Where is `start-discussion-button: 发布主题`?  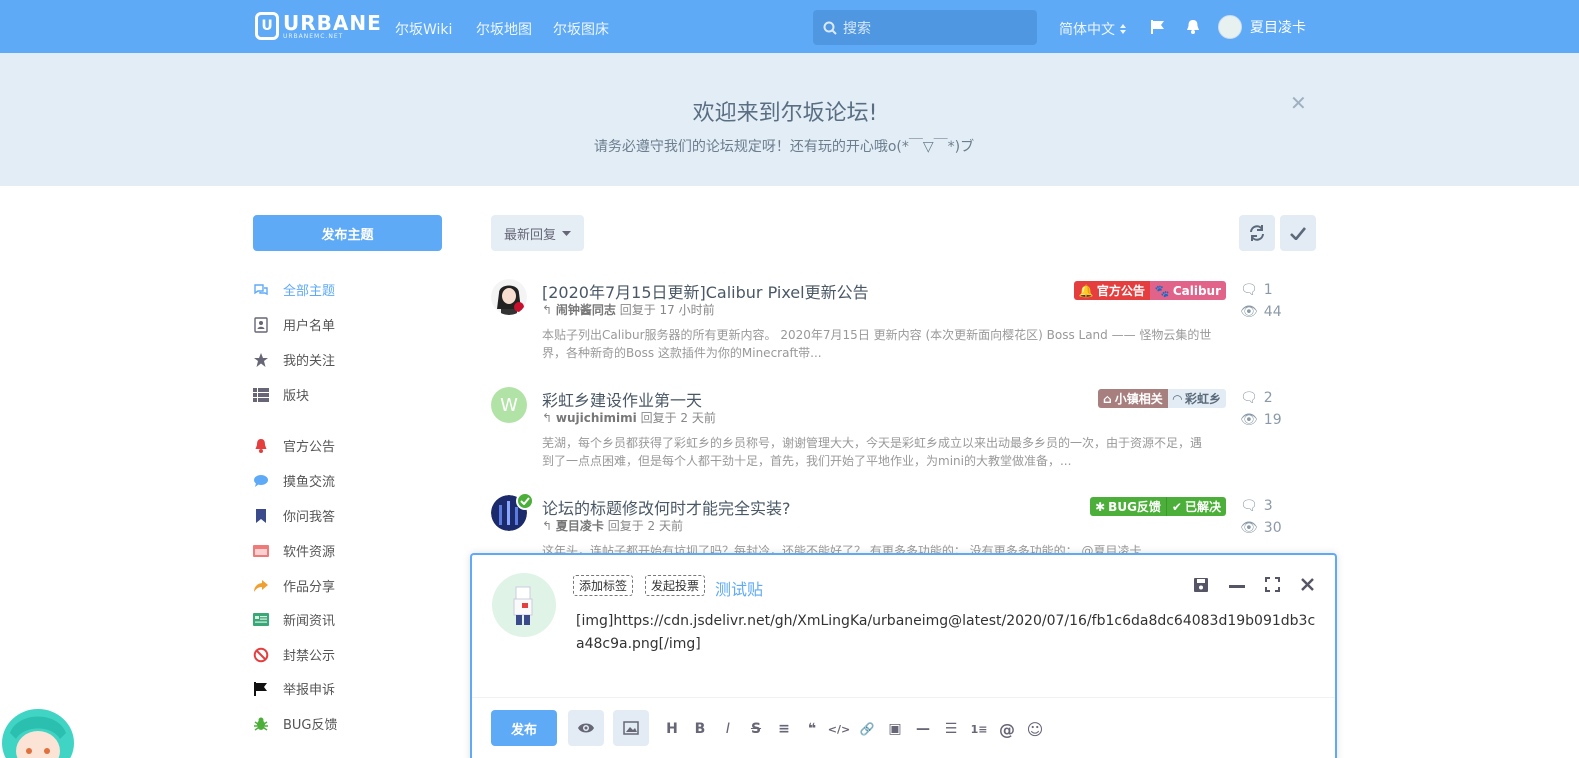 start-discussion-button: 发布主题 is located at coordinates (347, 233).